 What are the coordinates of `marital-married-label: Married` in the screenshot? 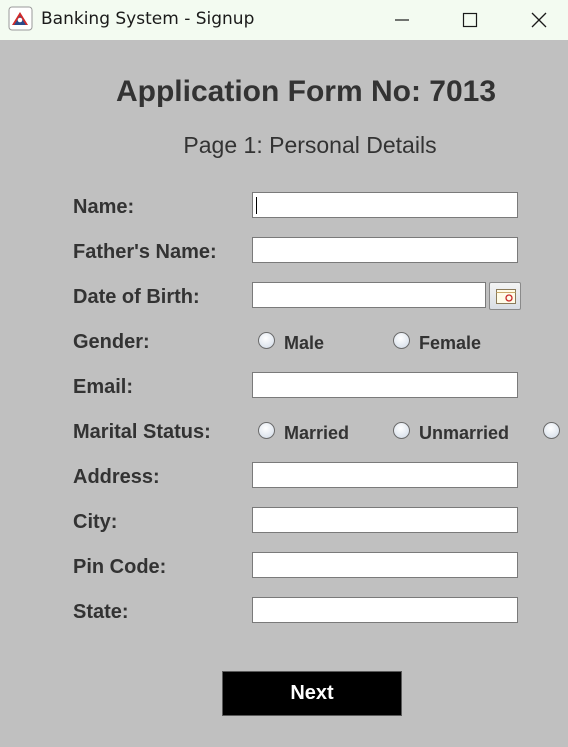 It's located at (317, 433).